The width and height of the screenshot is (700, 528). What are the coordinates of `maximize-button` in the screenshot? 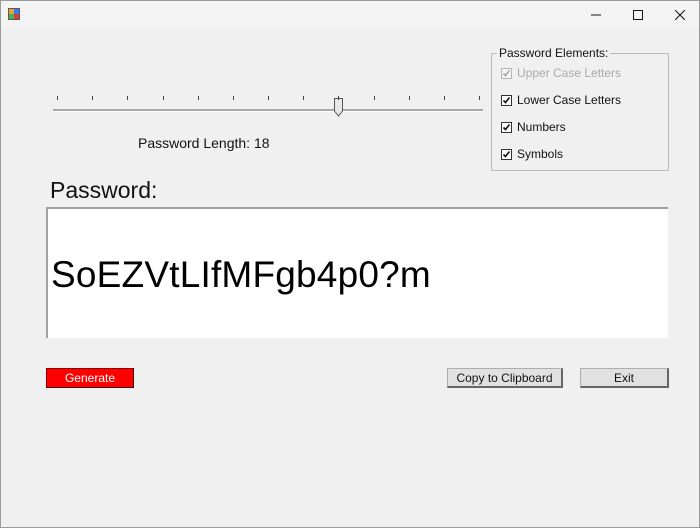 It's located at (638, 15).